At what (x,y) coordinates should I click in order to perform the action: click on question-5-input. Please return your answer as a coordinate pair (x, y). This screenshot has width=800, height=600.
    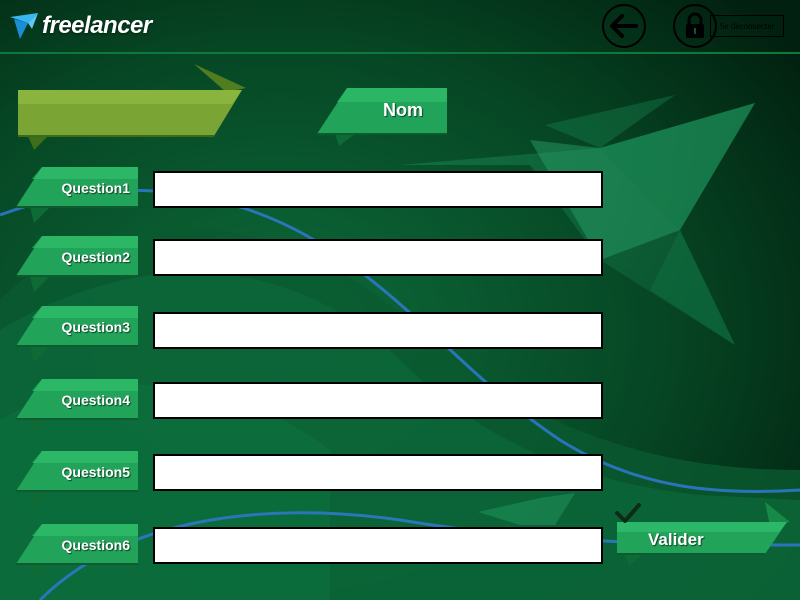
    Looking at the image, I should click on (378, 472).